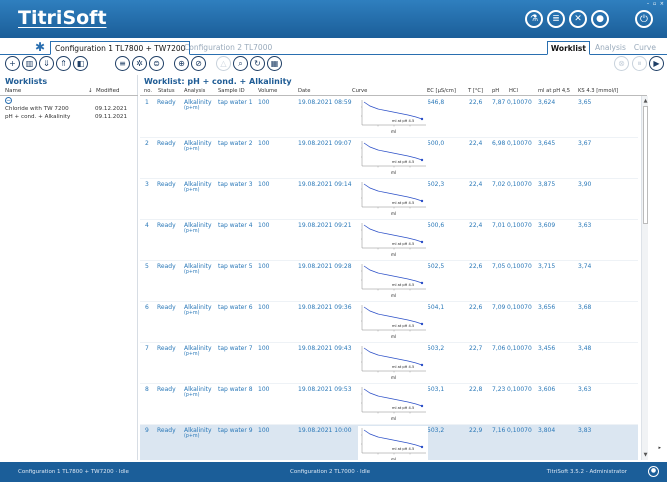 This screenshot has height=482, width=667. What do you see at coordinates (333, 65) in the screenshot?
I see `toolbar: + ▥ ⇓ ⇑ ◧ ≡ ✲ ⊜ ⊕ ⊘ △ ⌕ ↻ ▦ ⊗ ⏸ ▶` at bounding box center [333, 65].